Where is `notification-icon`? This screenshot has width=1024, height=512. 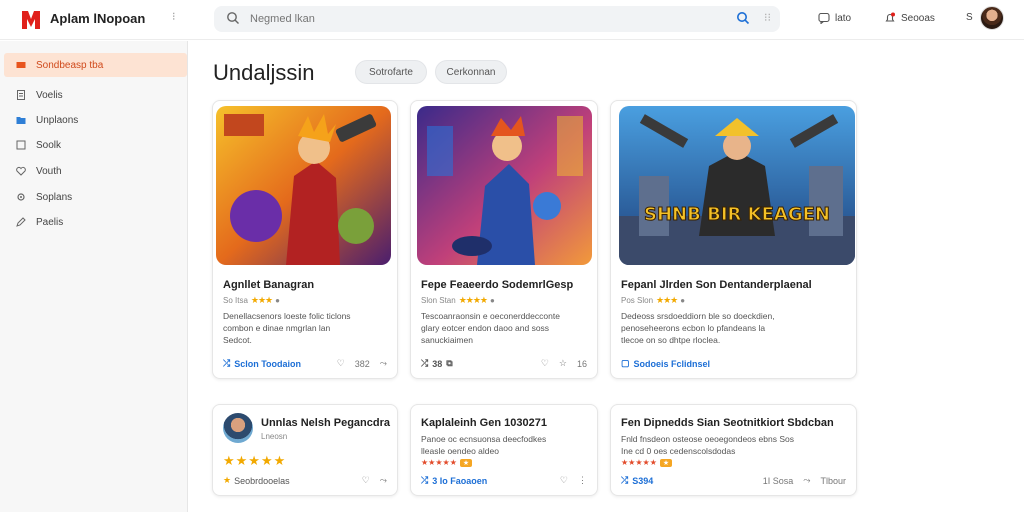
notification-icon is located at coordinates (890, 17).